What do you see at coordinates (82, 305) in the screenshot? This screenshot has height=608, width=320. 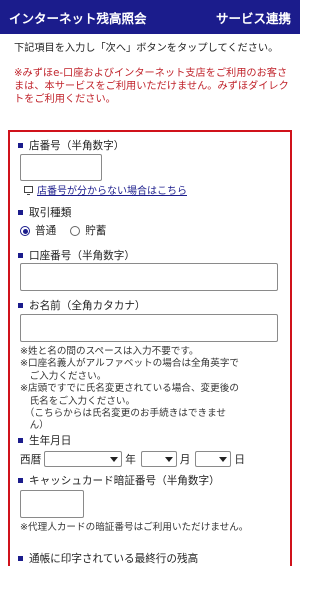 I see `name-label: お名前（全角カタカナ）` at bounding box center [82, 305].